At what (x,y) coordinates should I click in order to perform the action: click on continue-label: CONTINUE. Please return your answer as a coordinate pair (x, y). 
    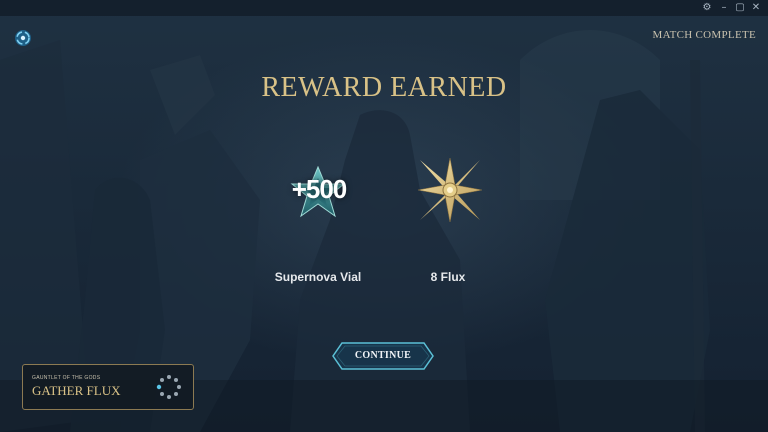
    Looking at the image, I should click on (383, 355).